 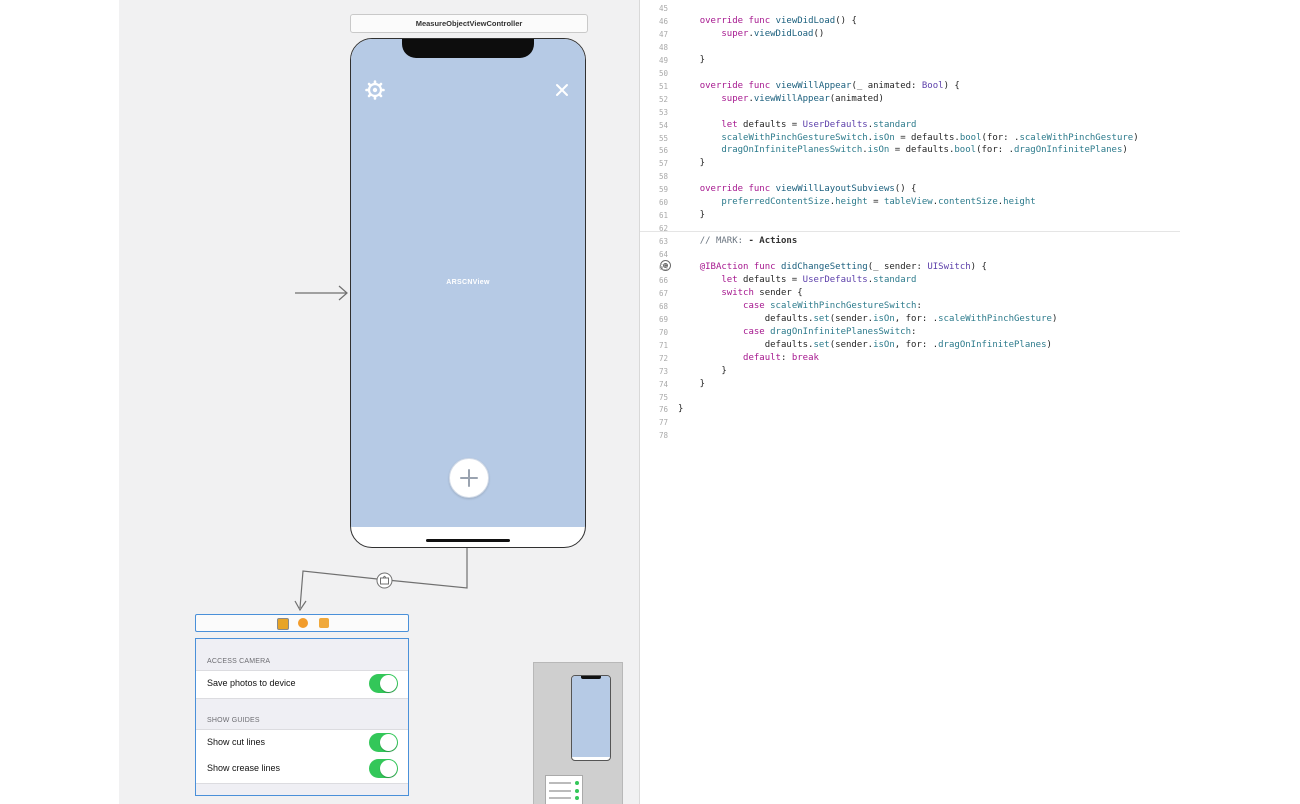 I want to click on plus-icon, so click(x=469, y=478).